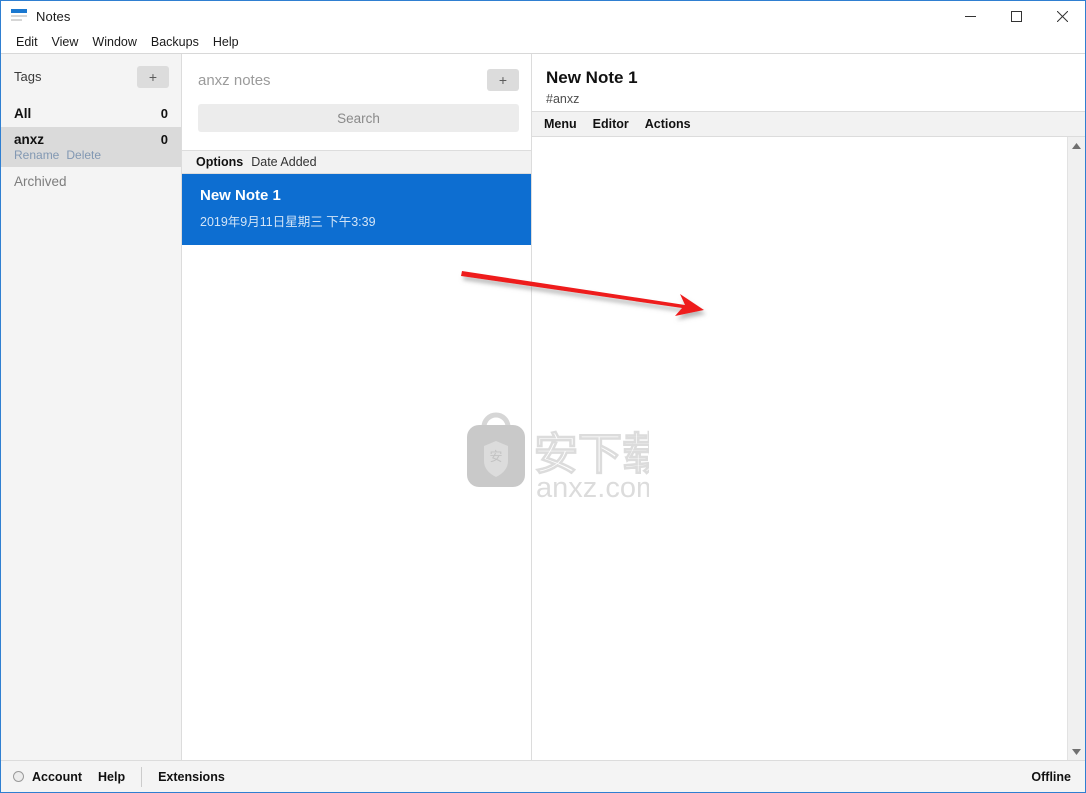 This screenshot has width=1086, height=793. What do you see at coordinates (91, 113) in the screenshot?
I see `sidebar-item-all: All 0` at bounding box center [91, 113].